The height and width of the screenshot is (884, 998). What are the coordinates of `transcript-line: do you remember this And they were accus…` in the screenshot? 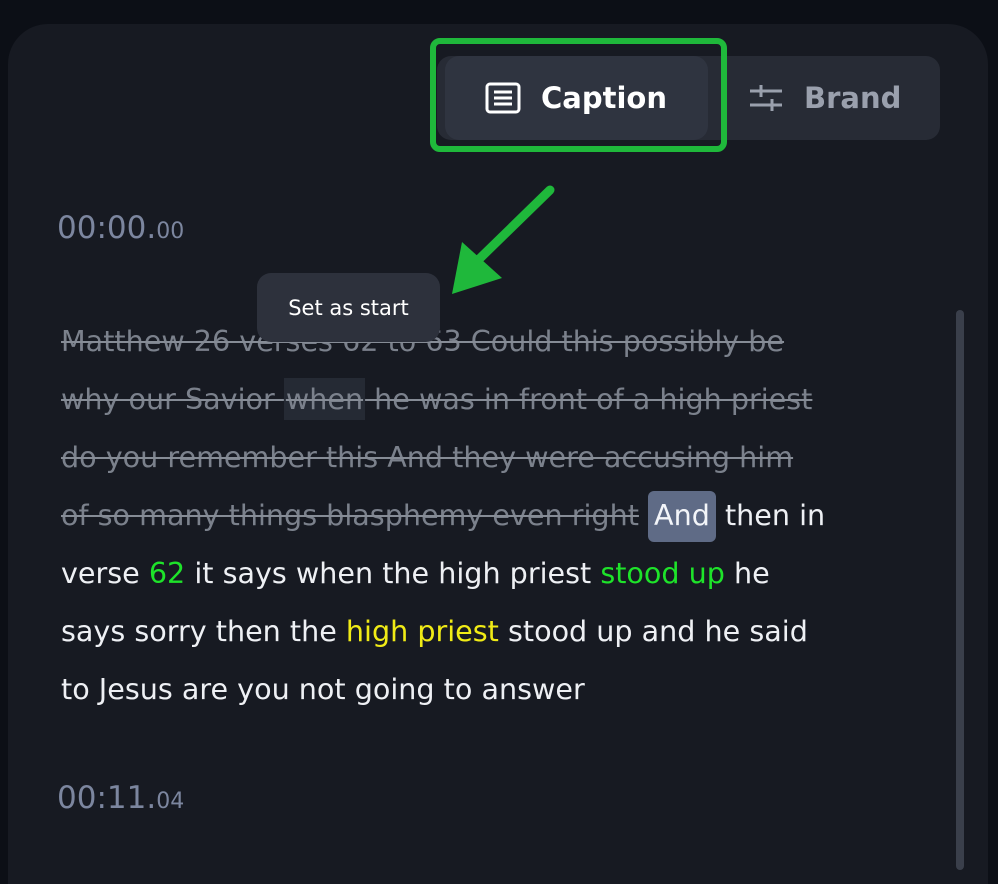 It's located at (427, 457).